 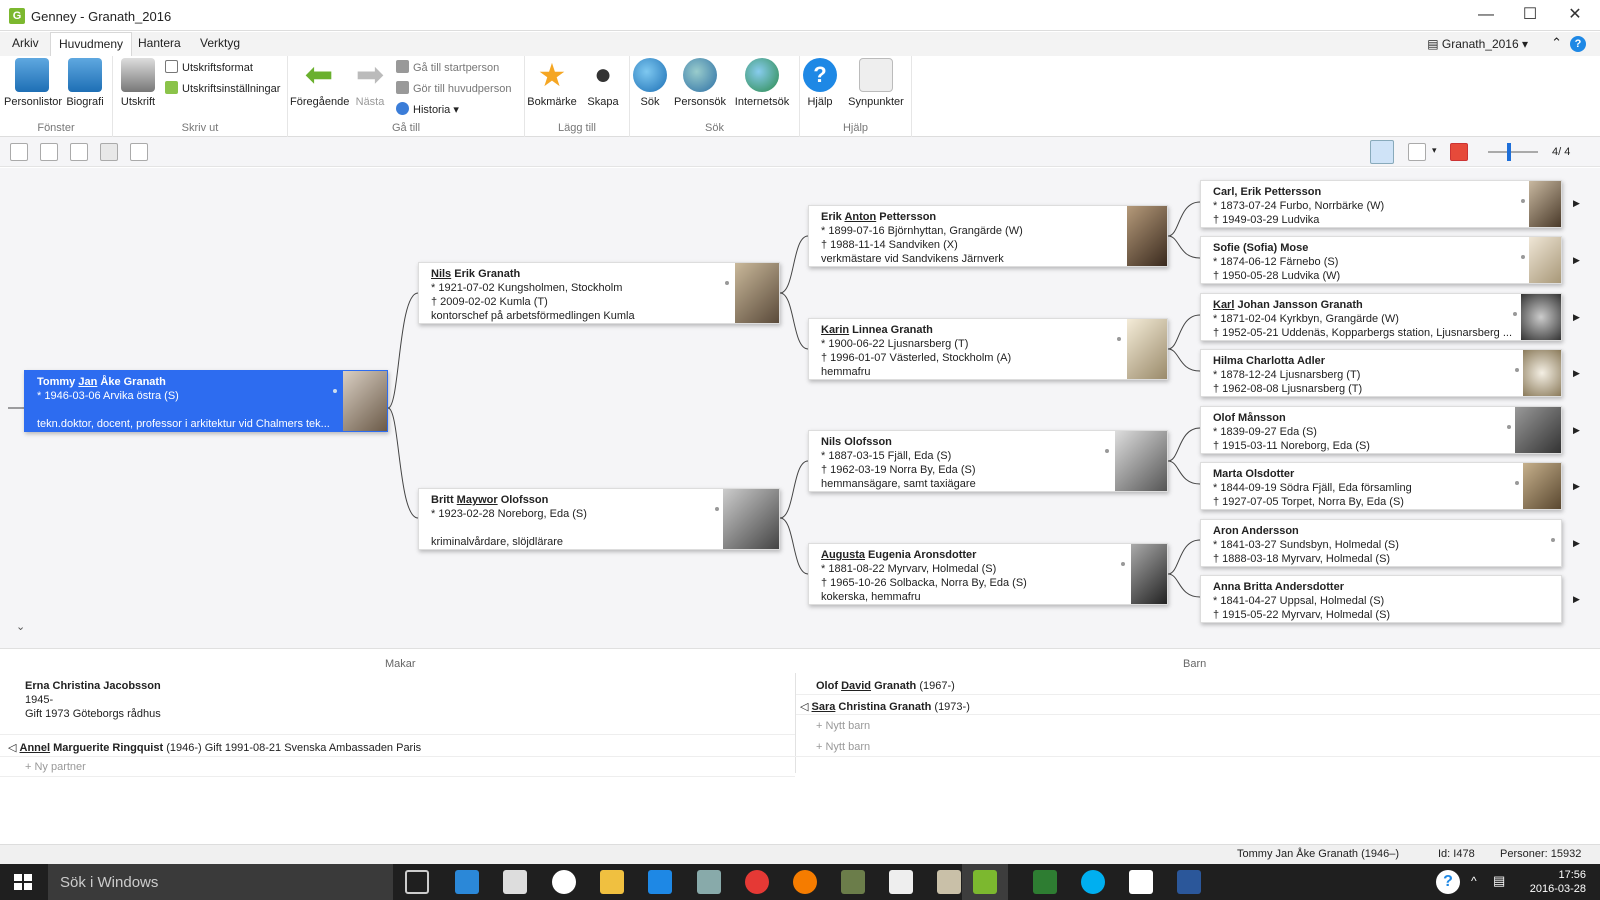 I want to click on bokmarke-button: ★ Bokmärke, so click(x=552, y=83).